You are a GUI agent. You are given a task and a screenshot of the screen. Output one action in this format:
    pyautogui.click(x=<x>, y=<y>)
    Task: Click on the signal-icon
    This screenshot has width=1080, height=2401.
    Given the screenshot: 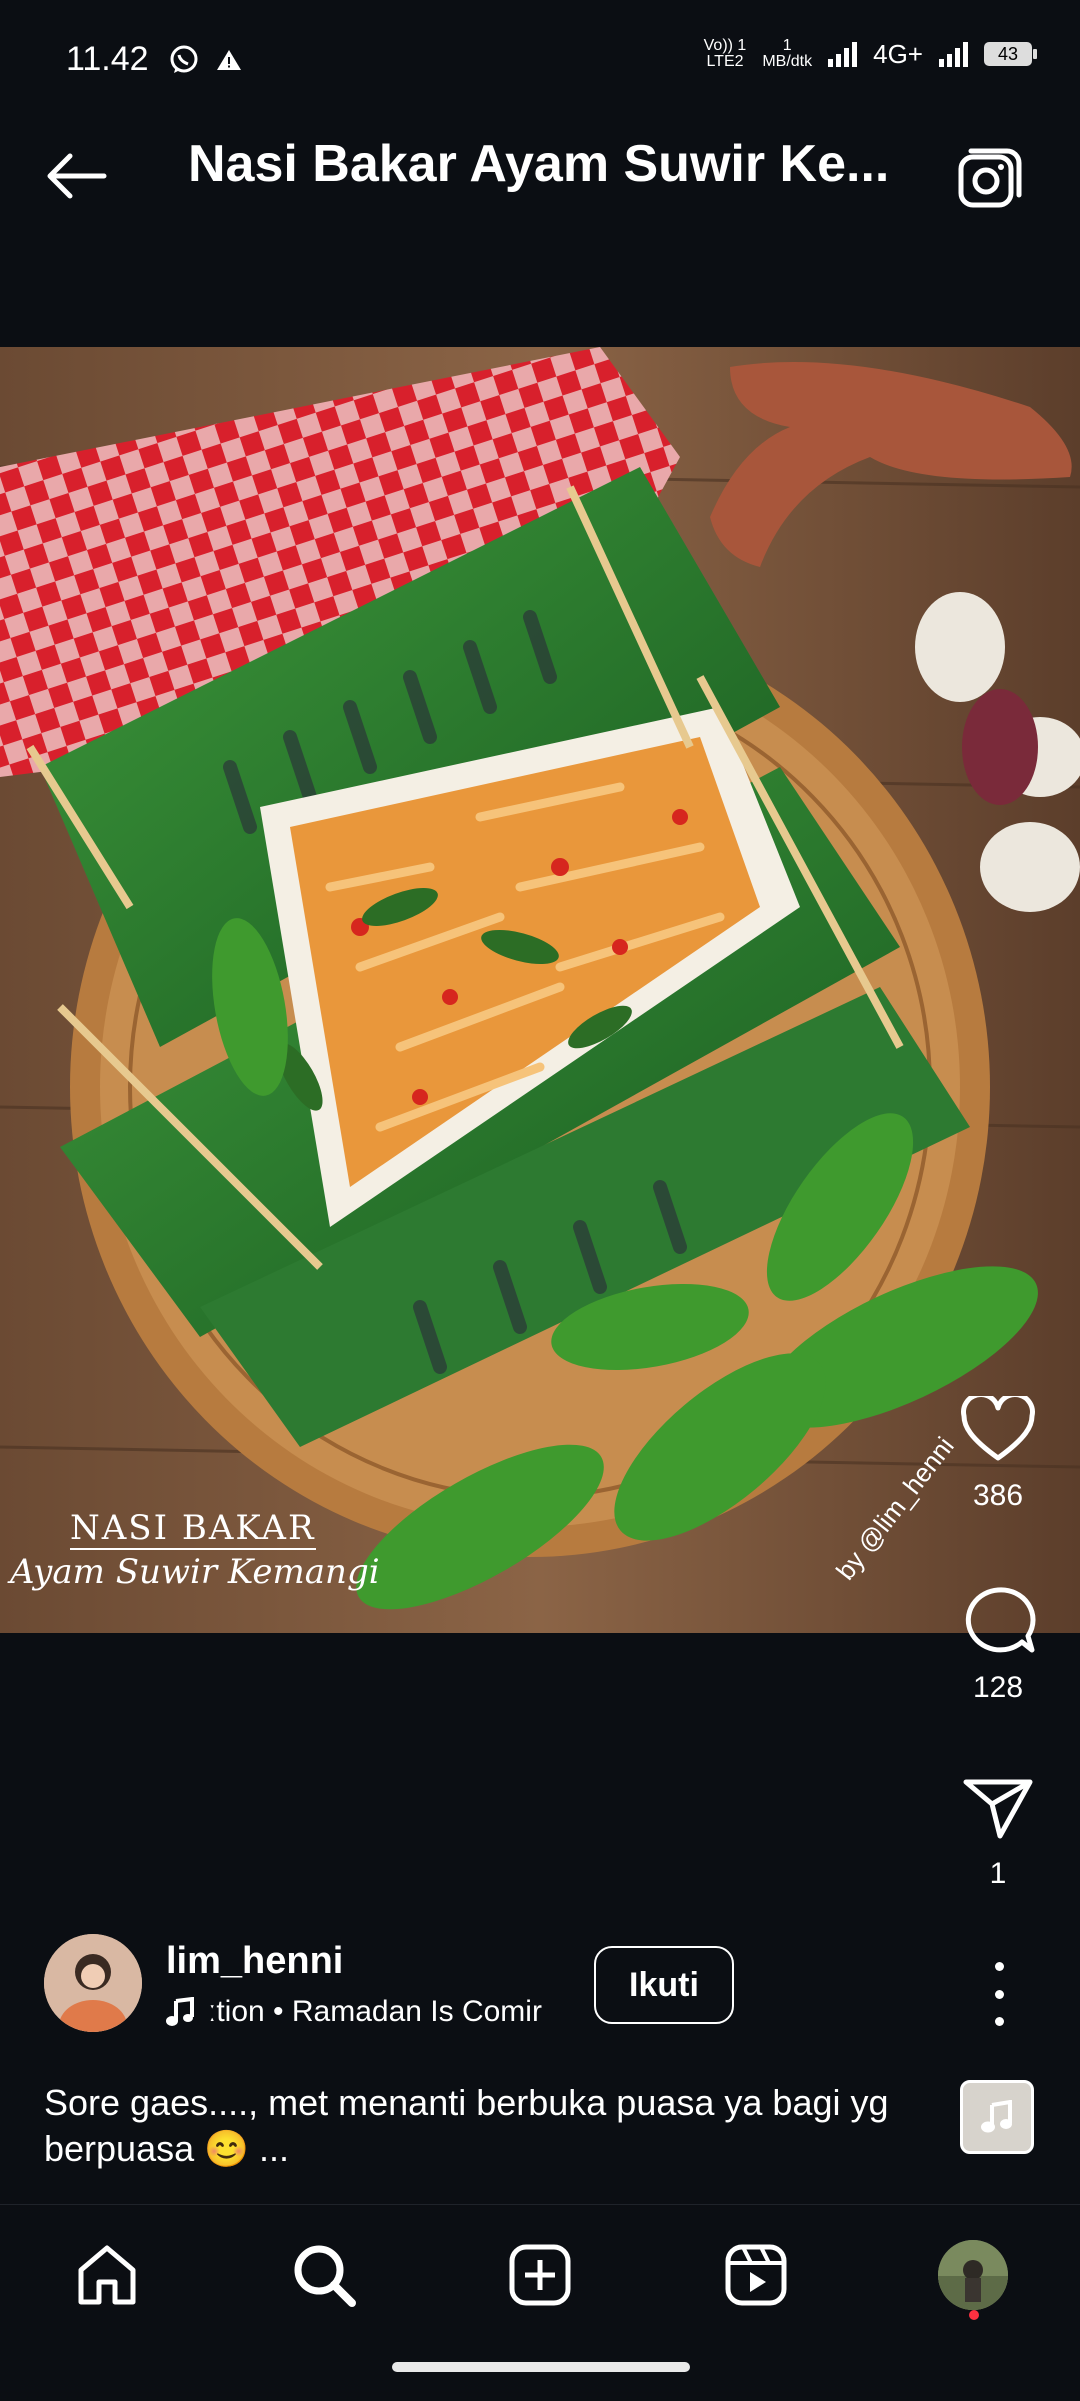 What is the action you would take?
    pyautogui.click(x=843, y=54)
    